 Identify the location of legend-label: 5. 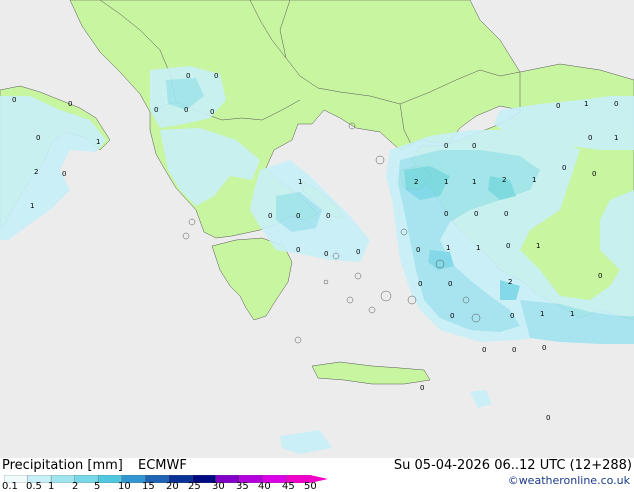
(97, 486).